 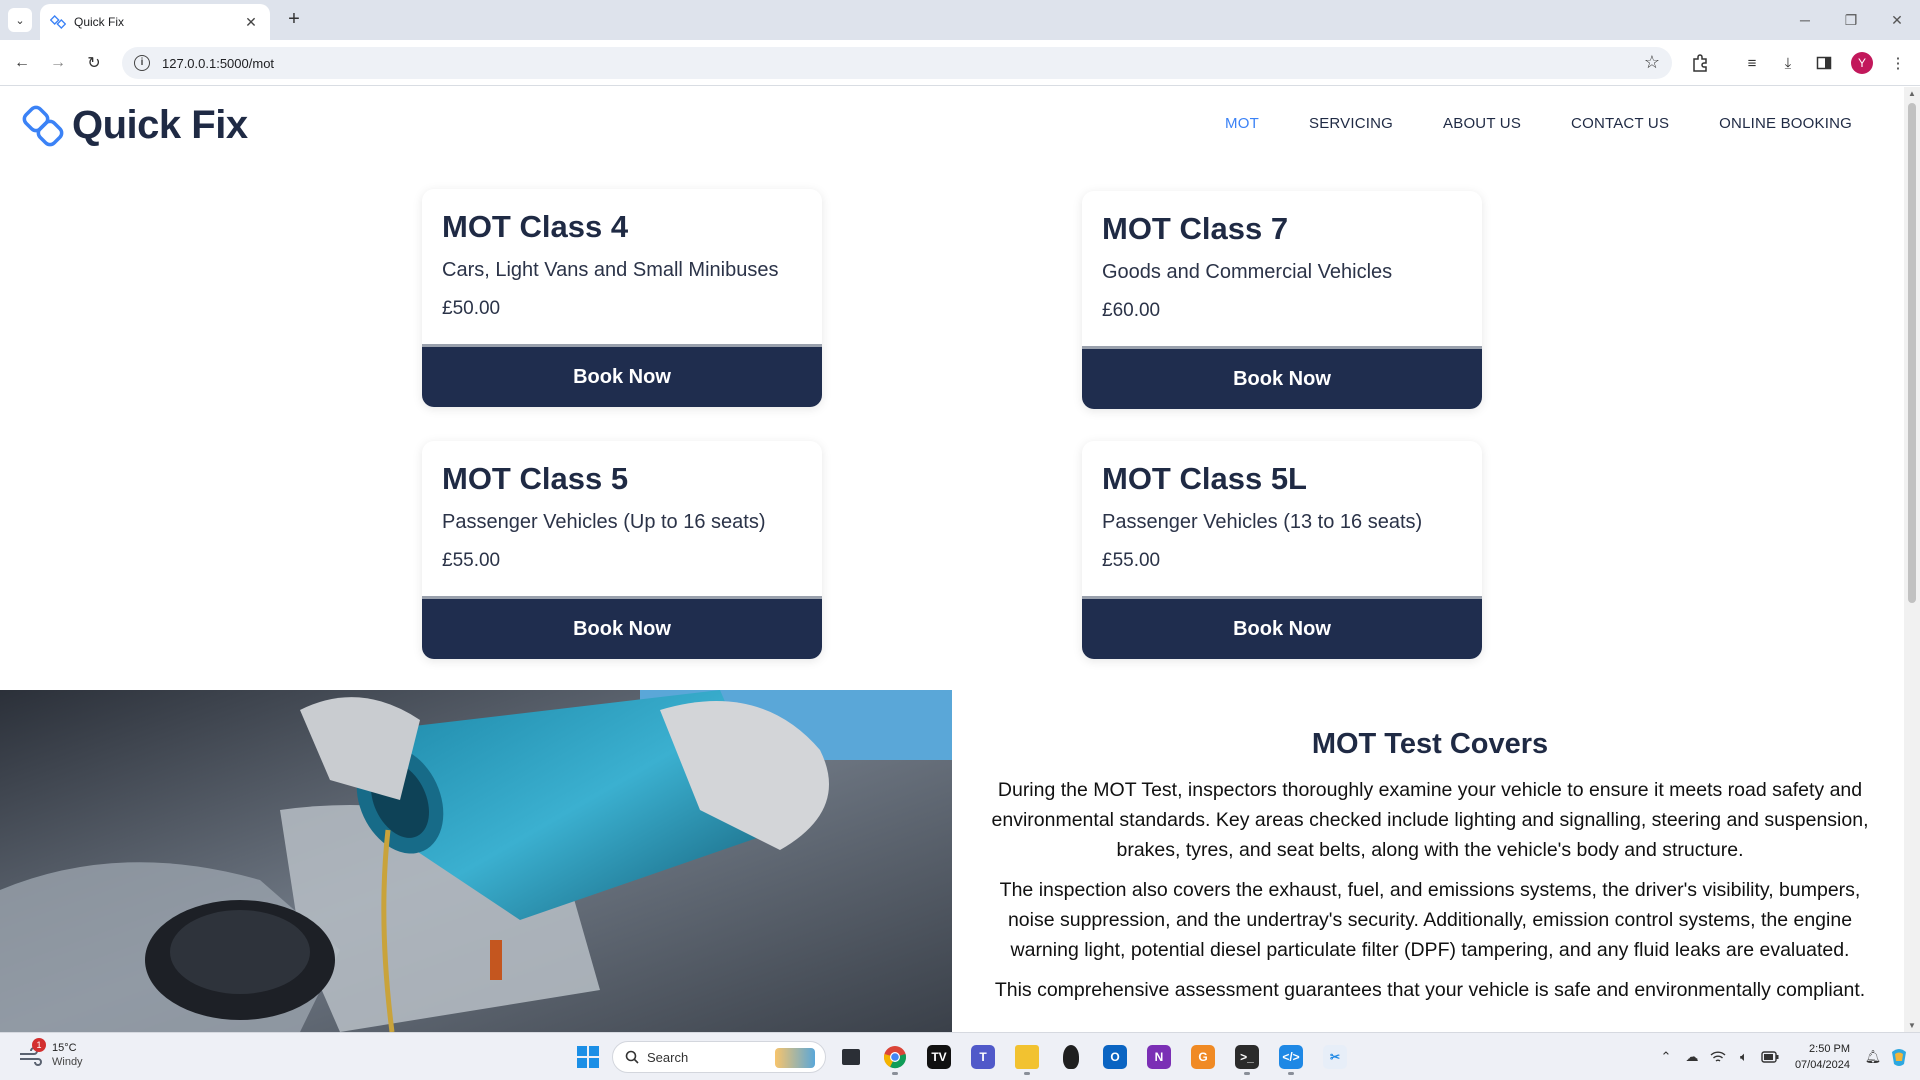 I want to click on show-hidden-icons-chevron-icon: ⌃, so click(x=1666, y=1057).